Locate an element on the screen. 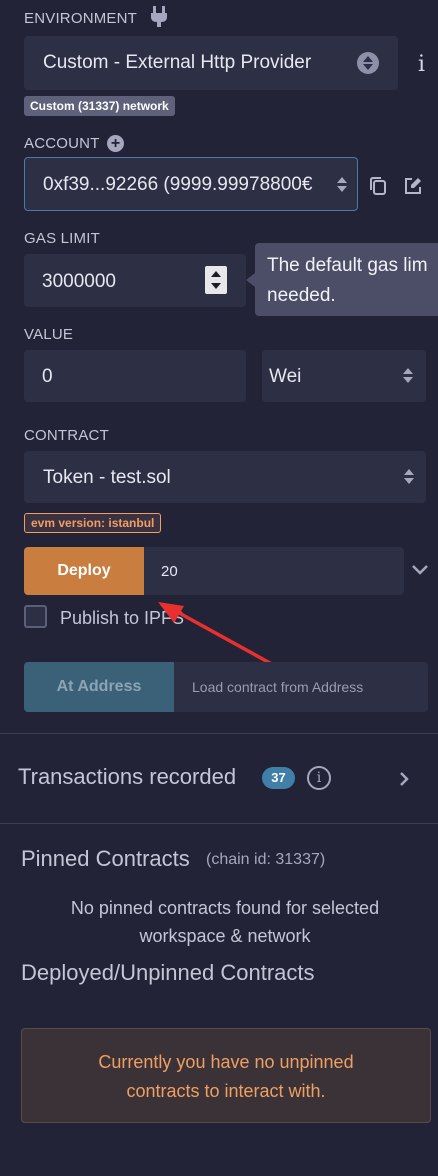  number-spinner is located at coordinates (216, 280).